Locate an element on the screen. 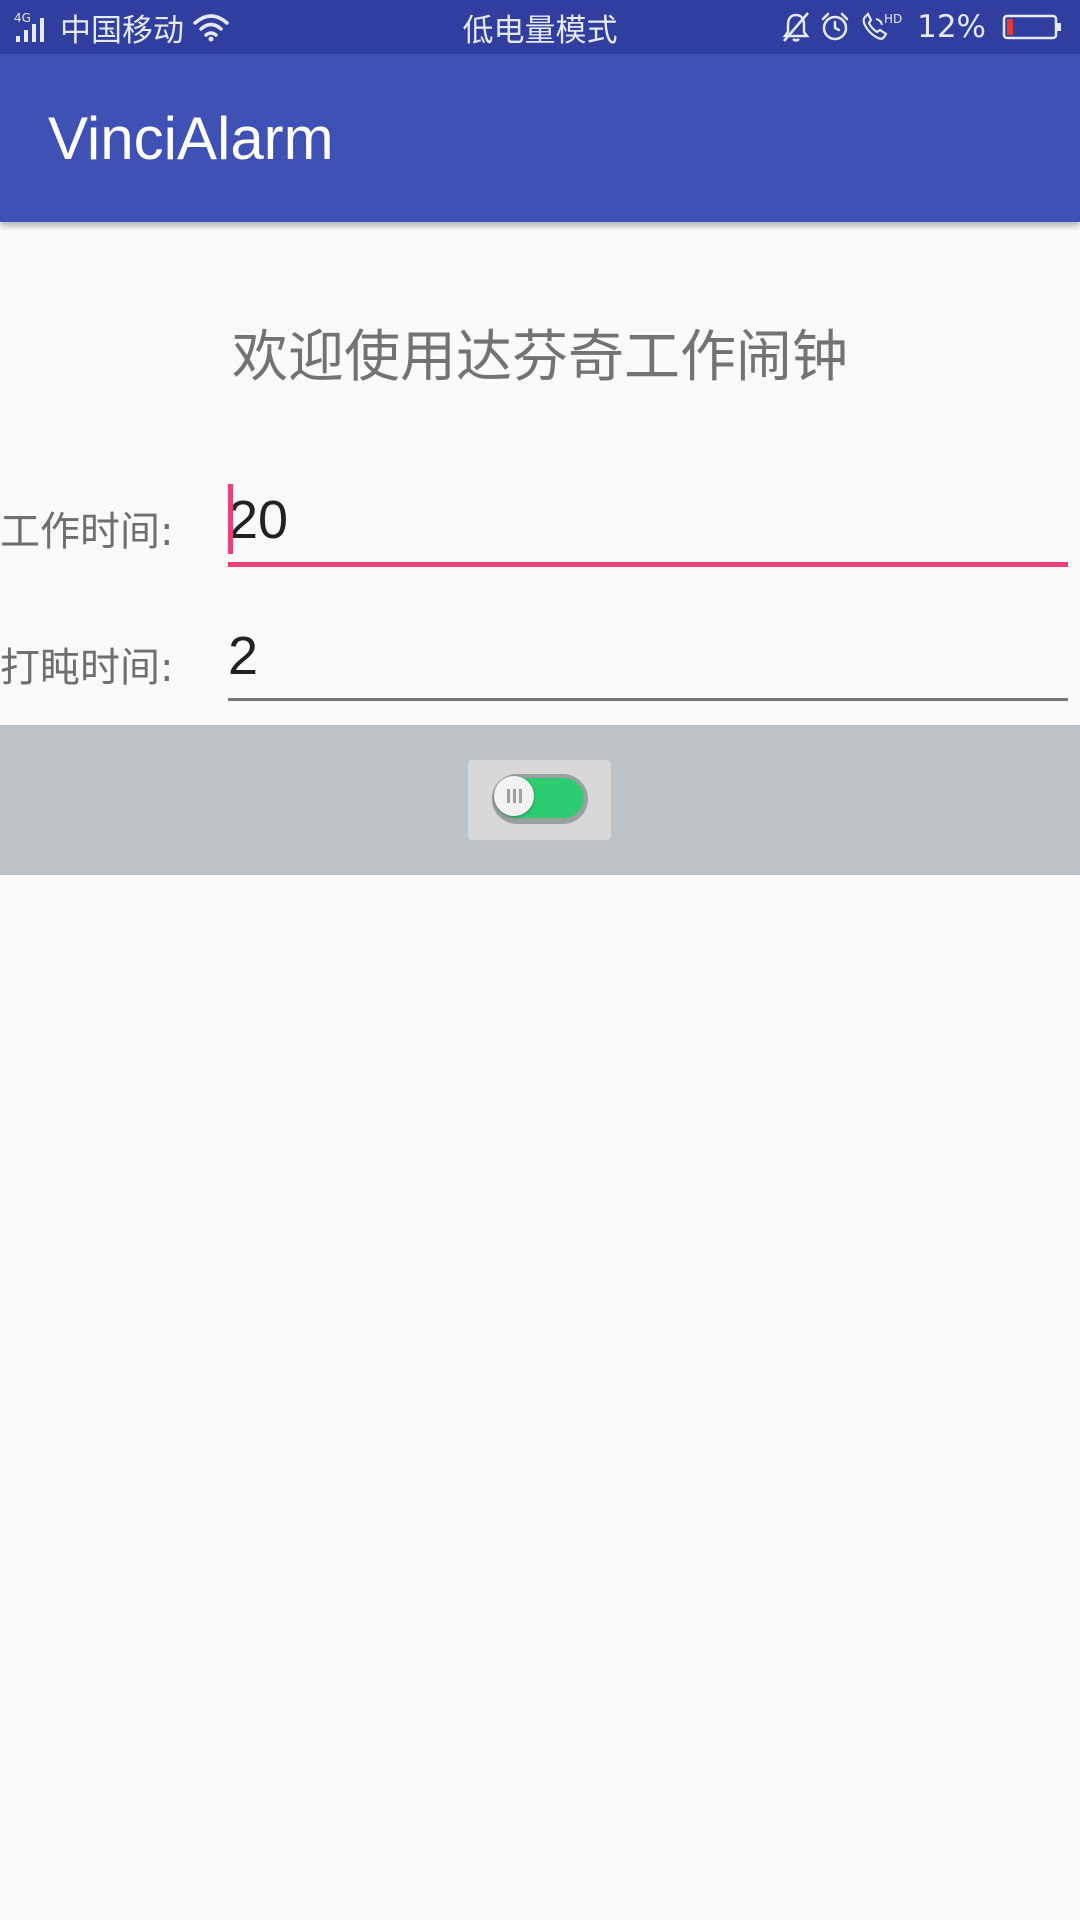  toggle-panel is located at coordinates (540, 800).